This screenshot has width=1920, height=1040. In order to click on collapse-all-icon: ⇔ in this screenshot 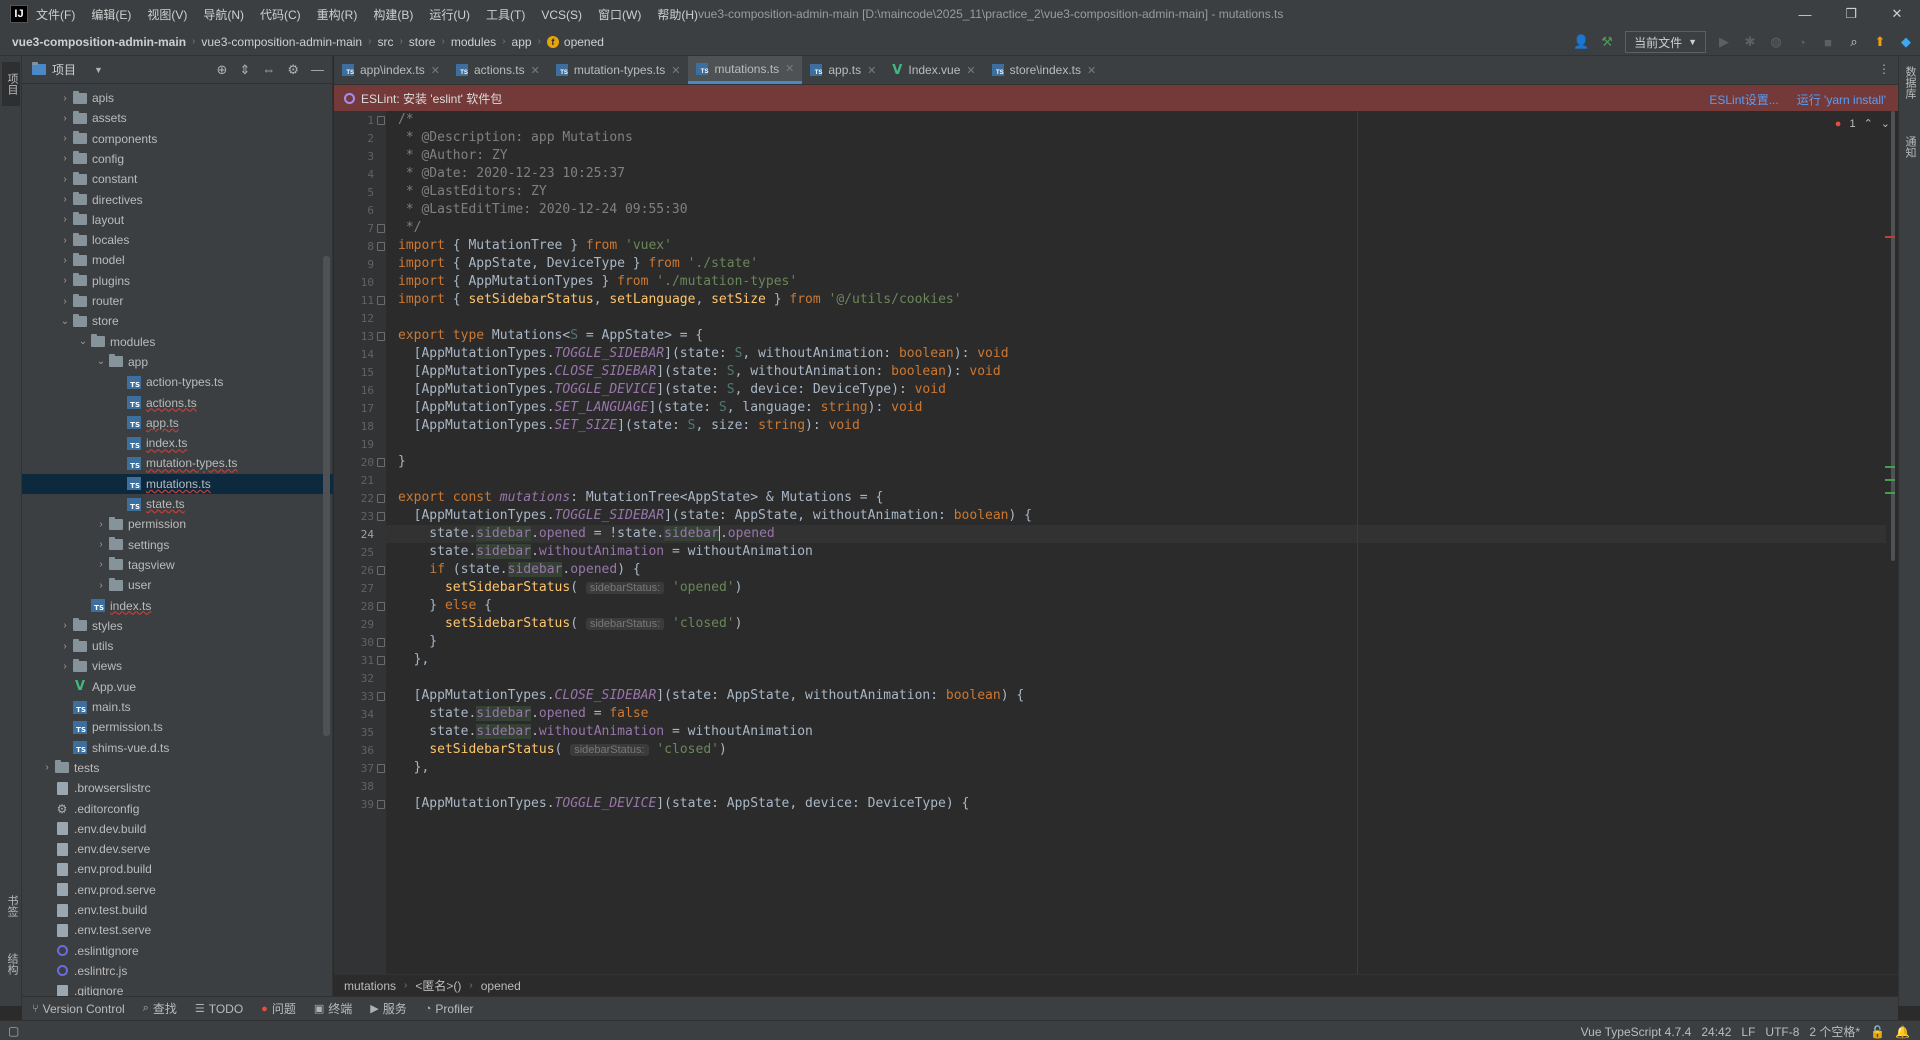, I will do `click(268, 70)`.